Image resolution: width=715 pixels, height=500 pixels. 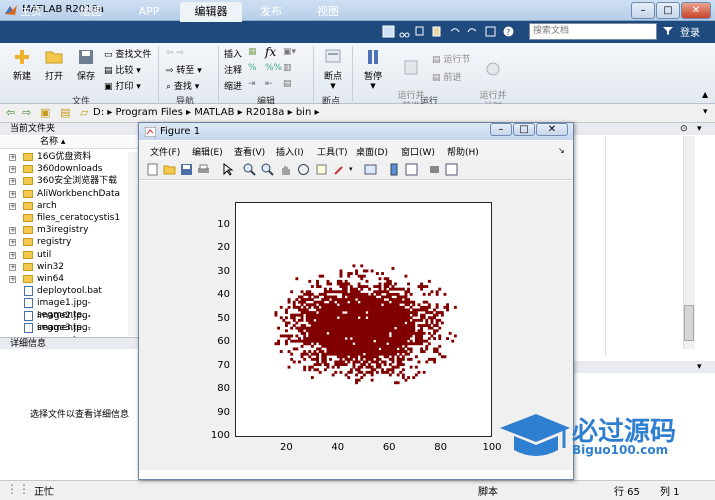 I want to click on percent-icon: %, so click(x=252, y=68).